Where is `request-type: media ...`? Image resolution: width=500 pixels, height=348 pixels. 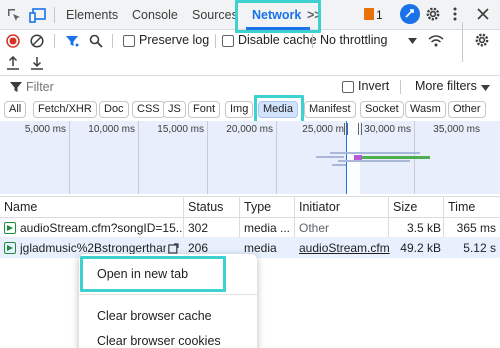
request-type: media ... is located at coordinates (267, 228).